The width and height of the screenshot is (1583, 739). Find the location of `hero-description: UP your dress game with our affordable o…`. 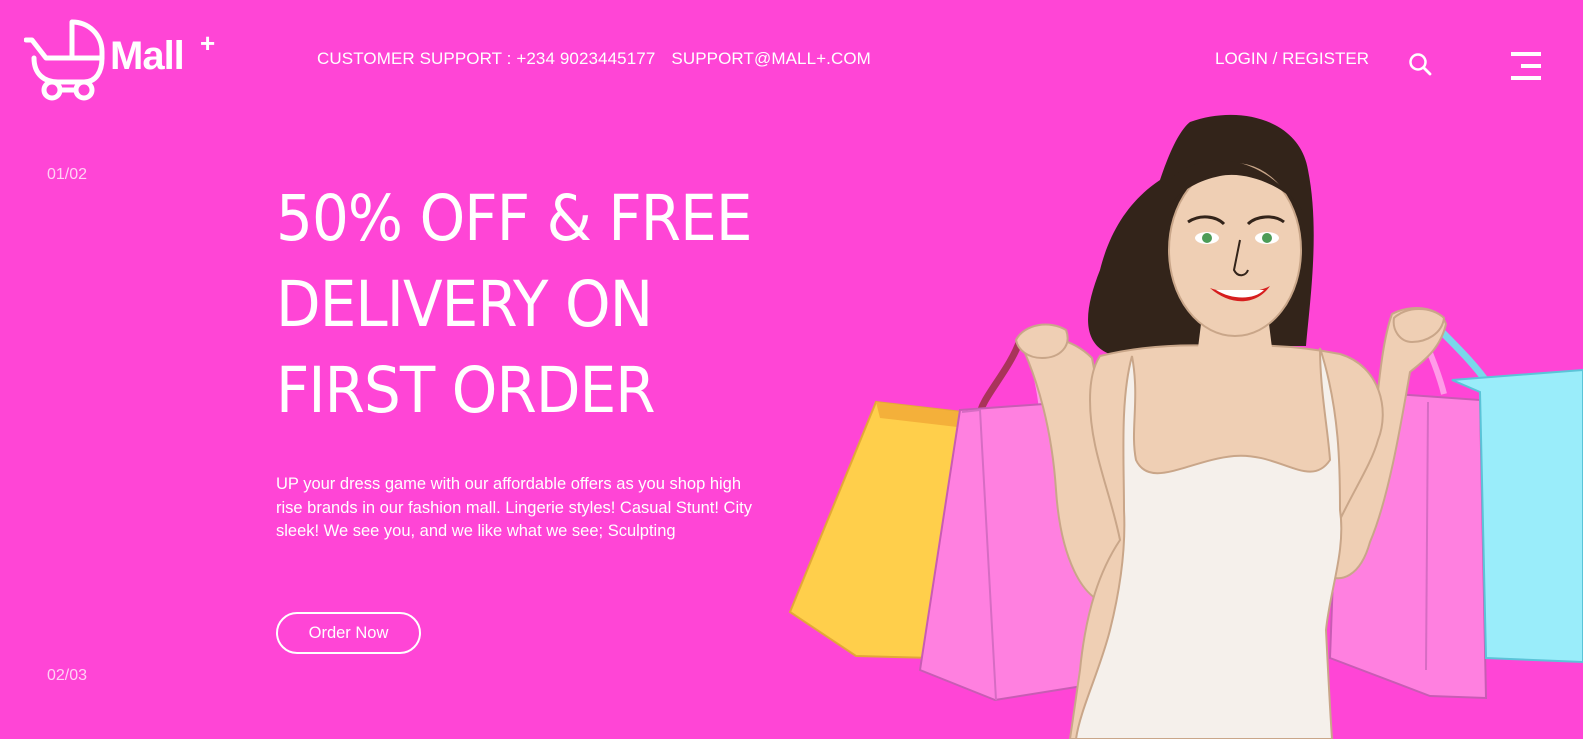

hero-description: UP your dress game with our affordable o… is located at coordinates (514, 508).